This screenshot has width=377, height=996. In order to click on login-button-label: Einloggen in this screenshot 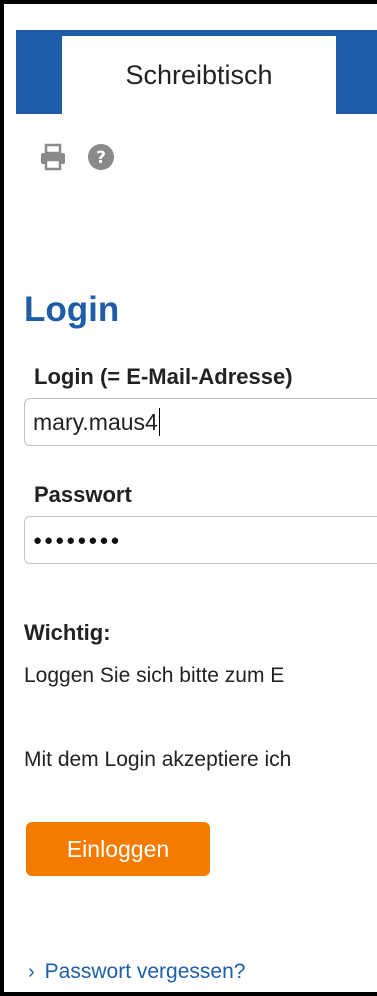, I will do `click(118, 848)`.